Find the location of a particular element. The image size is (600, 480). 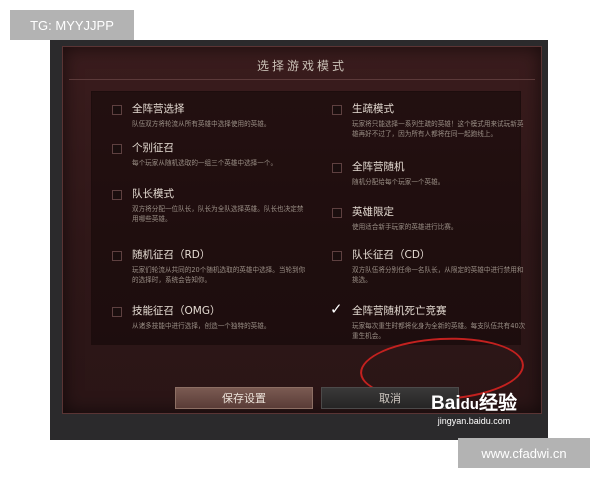

baidu-logo: Baidu经验 is located at coordinates (474, 401).